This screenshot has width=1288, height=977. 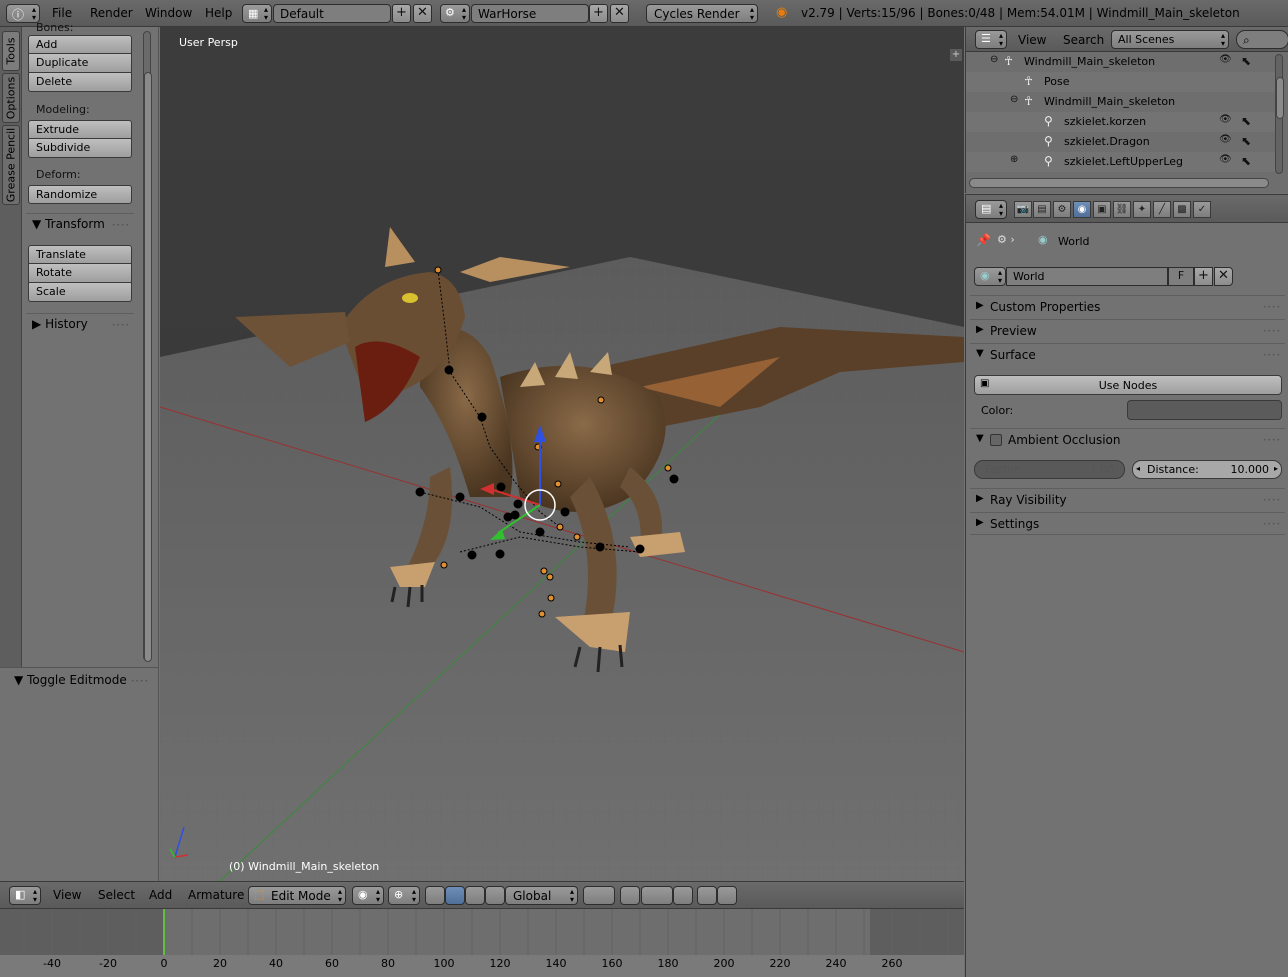 I want to click on transform-panel-header: ▼ Transform ••••, so click(x=80, y=224).